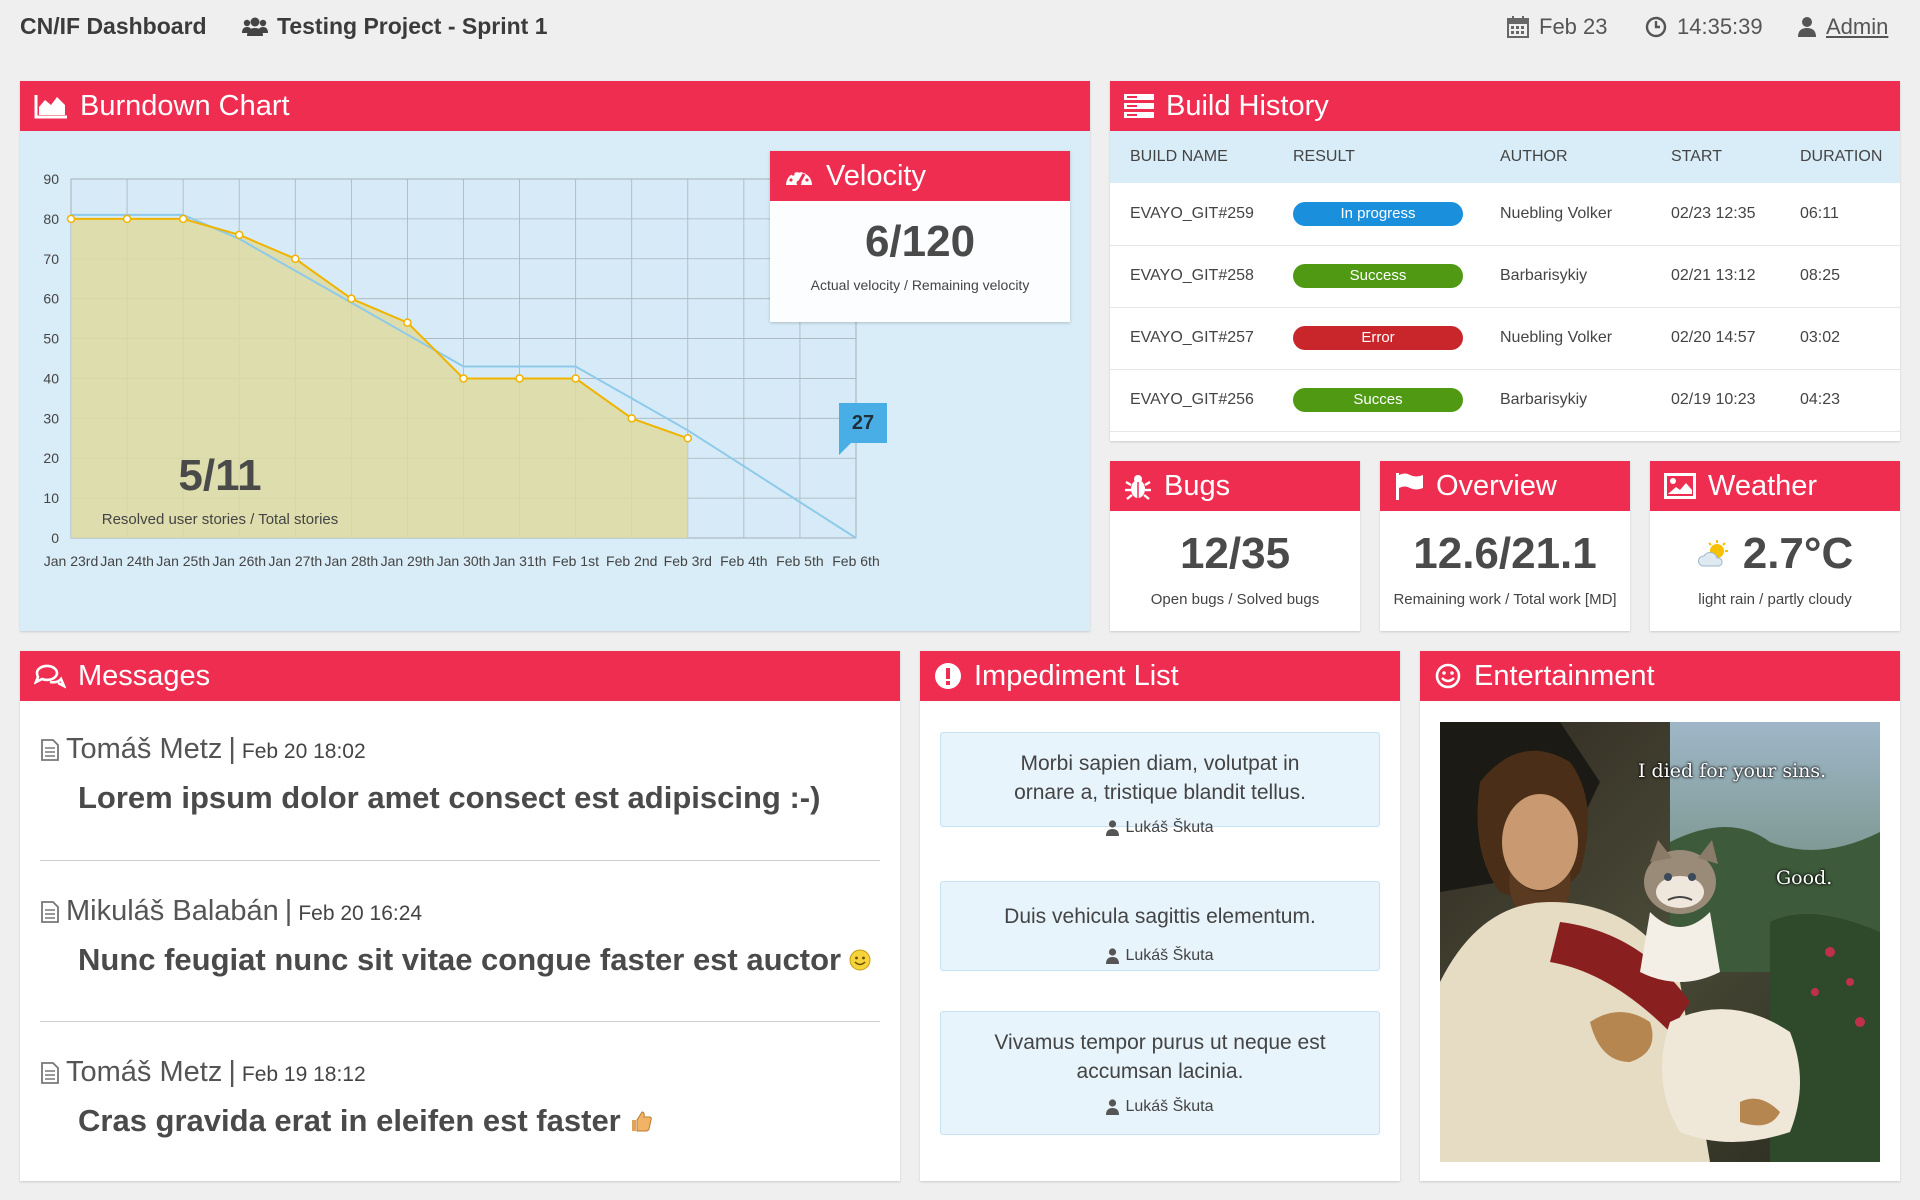 Image resolution: width=1920 pixels, height=1200 pixels. What do you see at coordinates (239, 561) in the screenshot?
I see `x-tick-label: Jan 26th` at bounding box center [239, 561].